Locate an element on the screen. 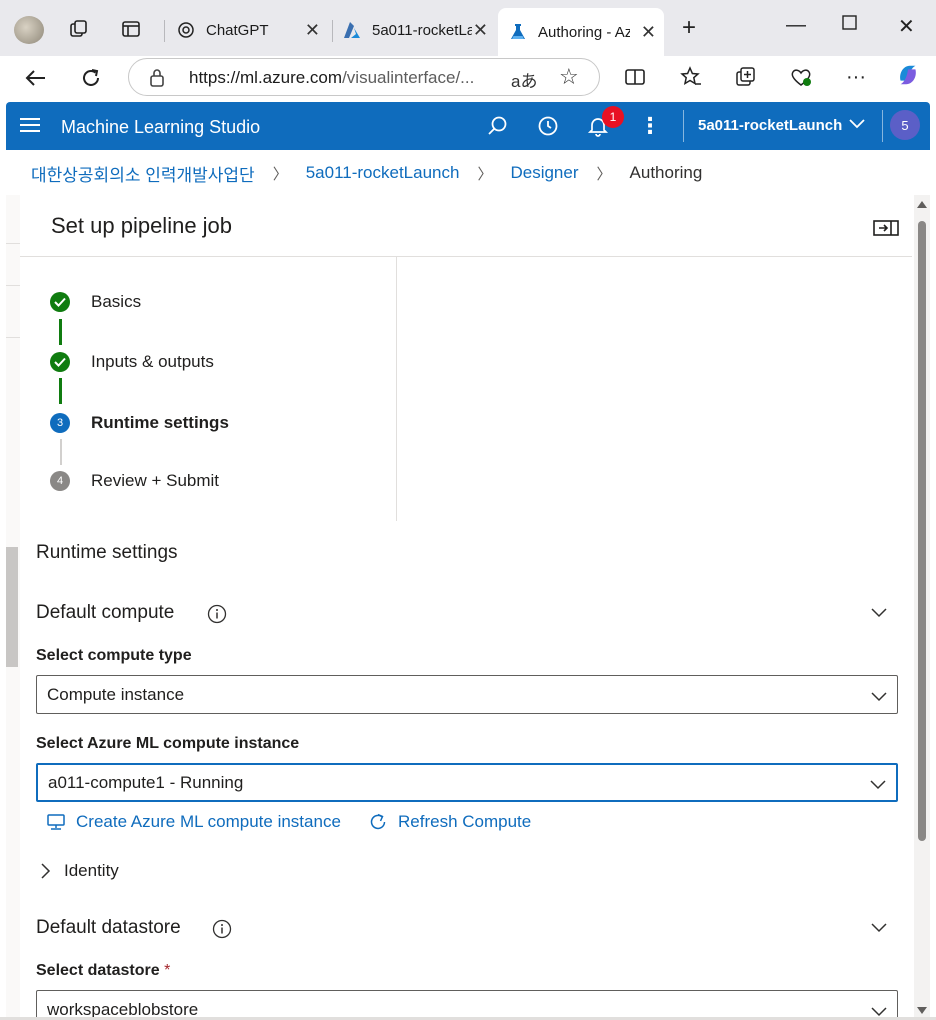 Image resolution: width=936 pixels, height=1020 pixels. step-runtime-settings: 3 Runtime settings is located at coordinates (139, 423).